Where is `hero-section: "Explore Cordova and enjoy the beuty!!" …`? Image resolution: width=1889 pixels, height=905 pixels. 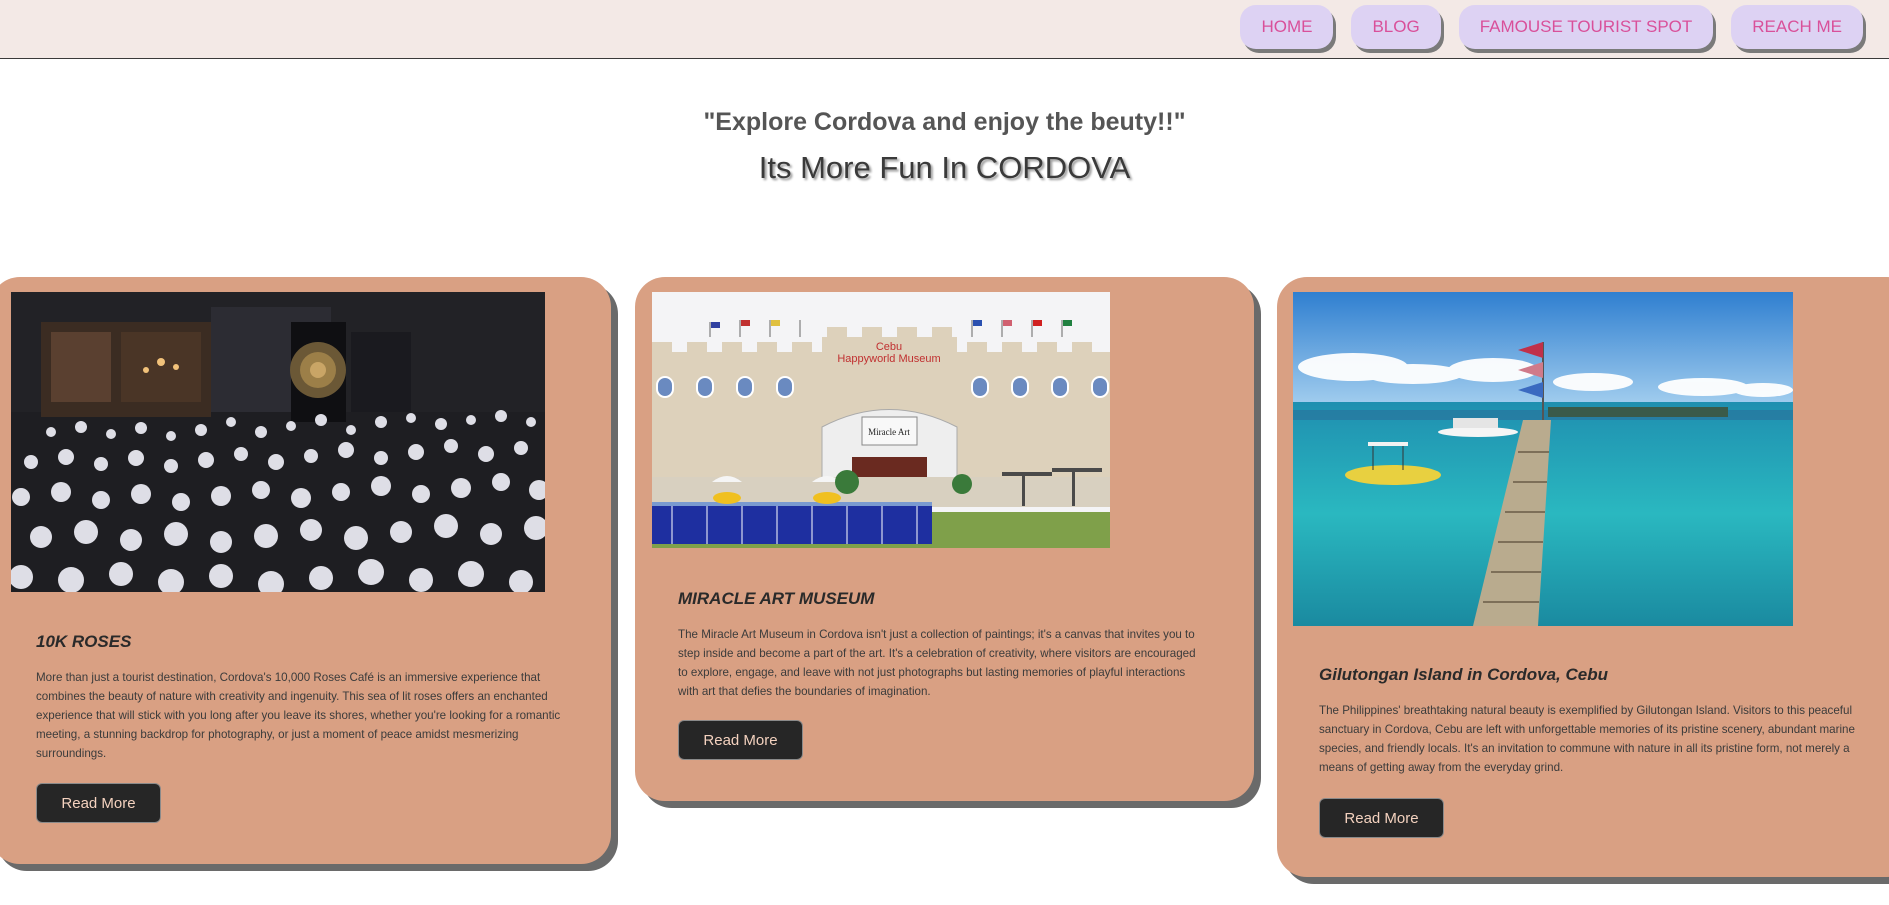
hero-section: "Explore Cordova and enjoy the beuty!!" … is located at coordinates (944, 147).